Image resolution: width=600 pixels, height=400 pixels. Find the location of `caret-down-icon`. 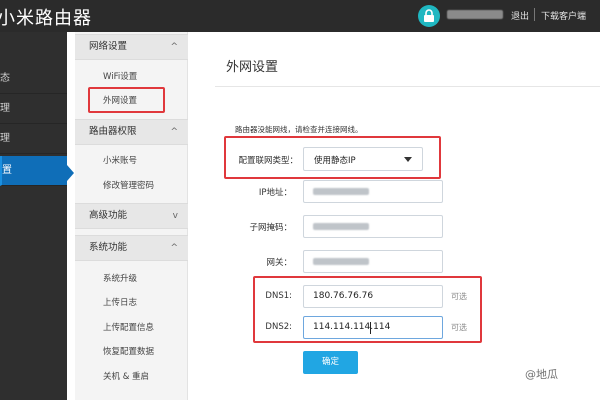

caret-down-icon is located at coordinates (408, 159).